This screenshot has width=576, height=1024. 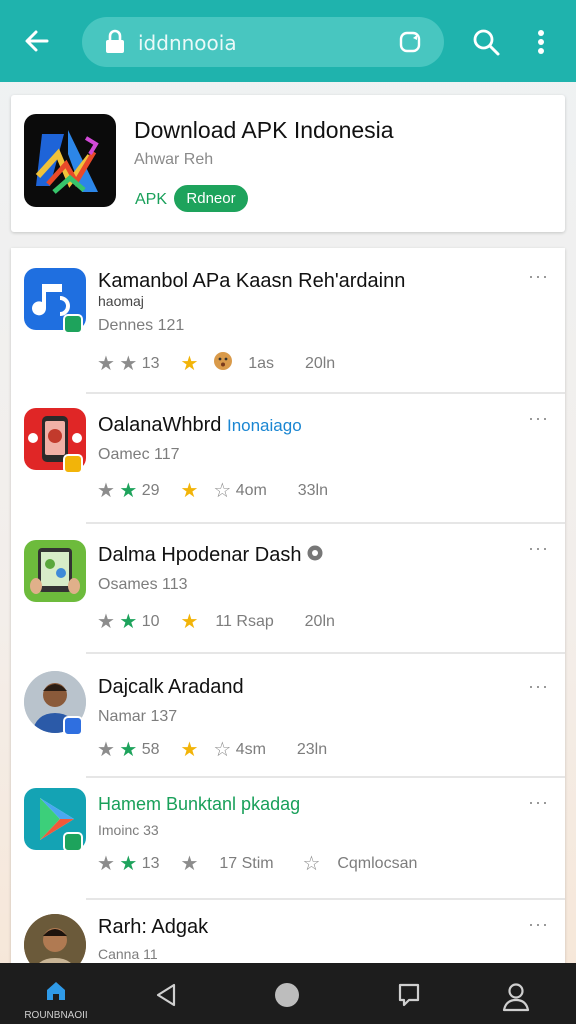 What do you see at coordinates (174, 159) in the screenshot?
I see `page-subtitle: Ahwar Reh` at bounding box center [174, 159].